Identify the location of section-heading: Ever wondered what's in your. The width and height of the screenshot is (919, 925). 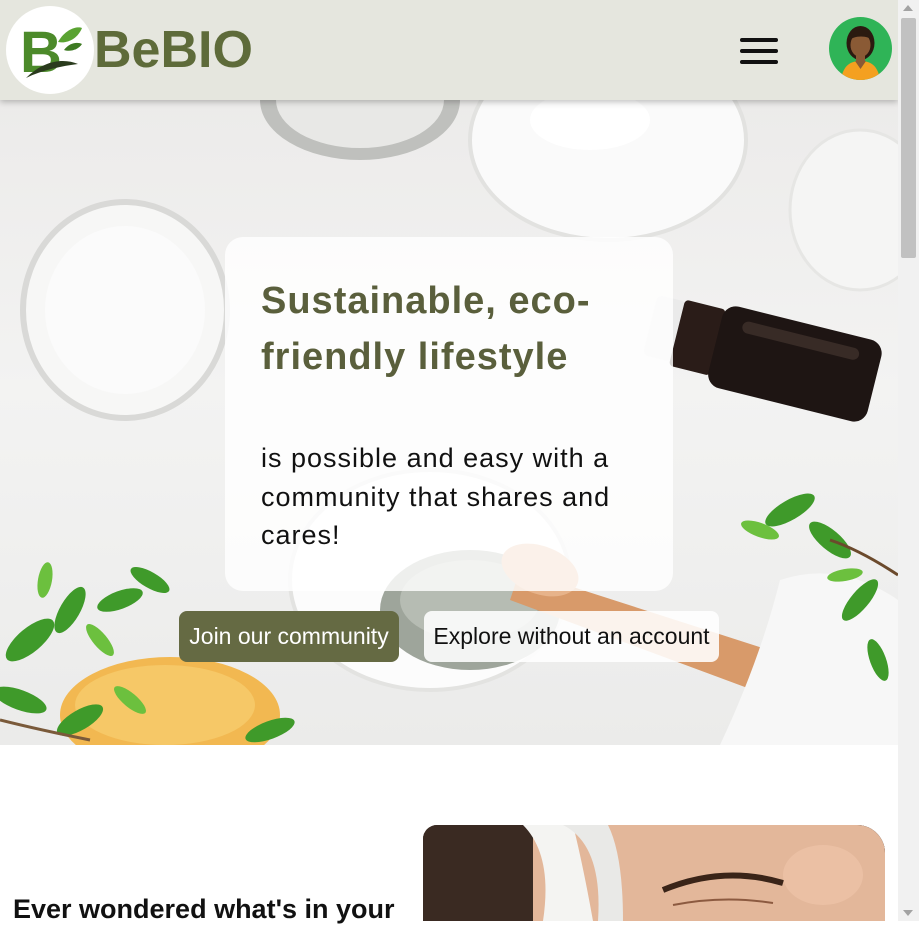
(204, 909).